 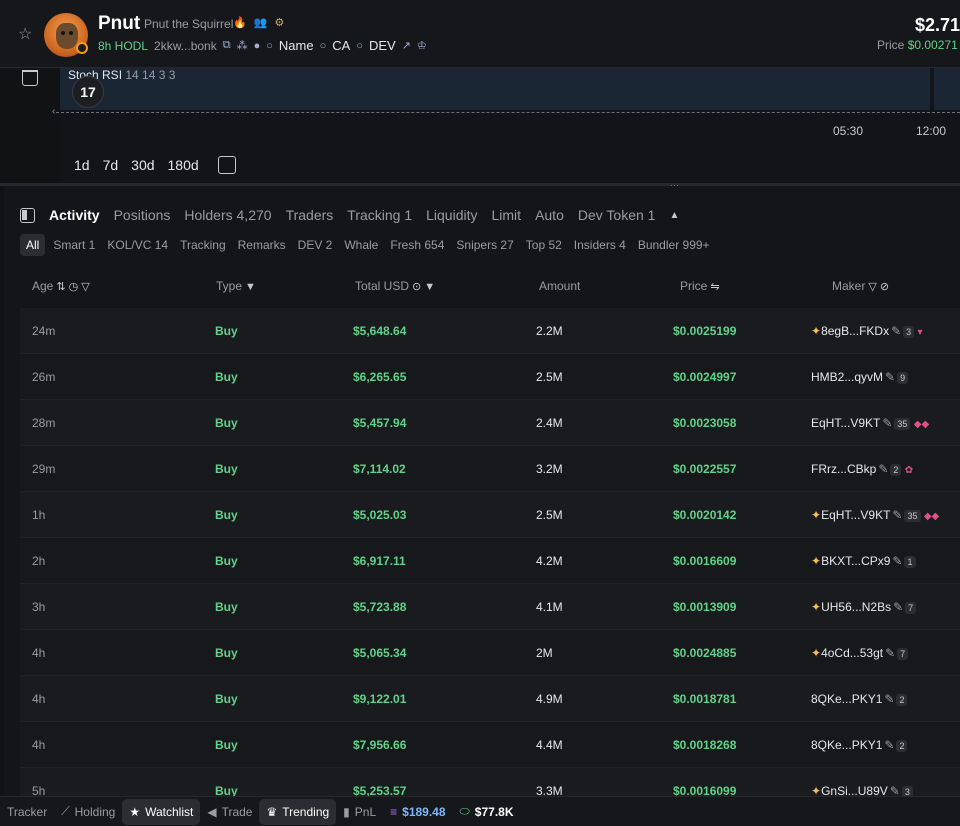 I want to click on cell-maker: HMB2...qyvM ✎ 9, so click(x=860, y=377).